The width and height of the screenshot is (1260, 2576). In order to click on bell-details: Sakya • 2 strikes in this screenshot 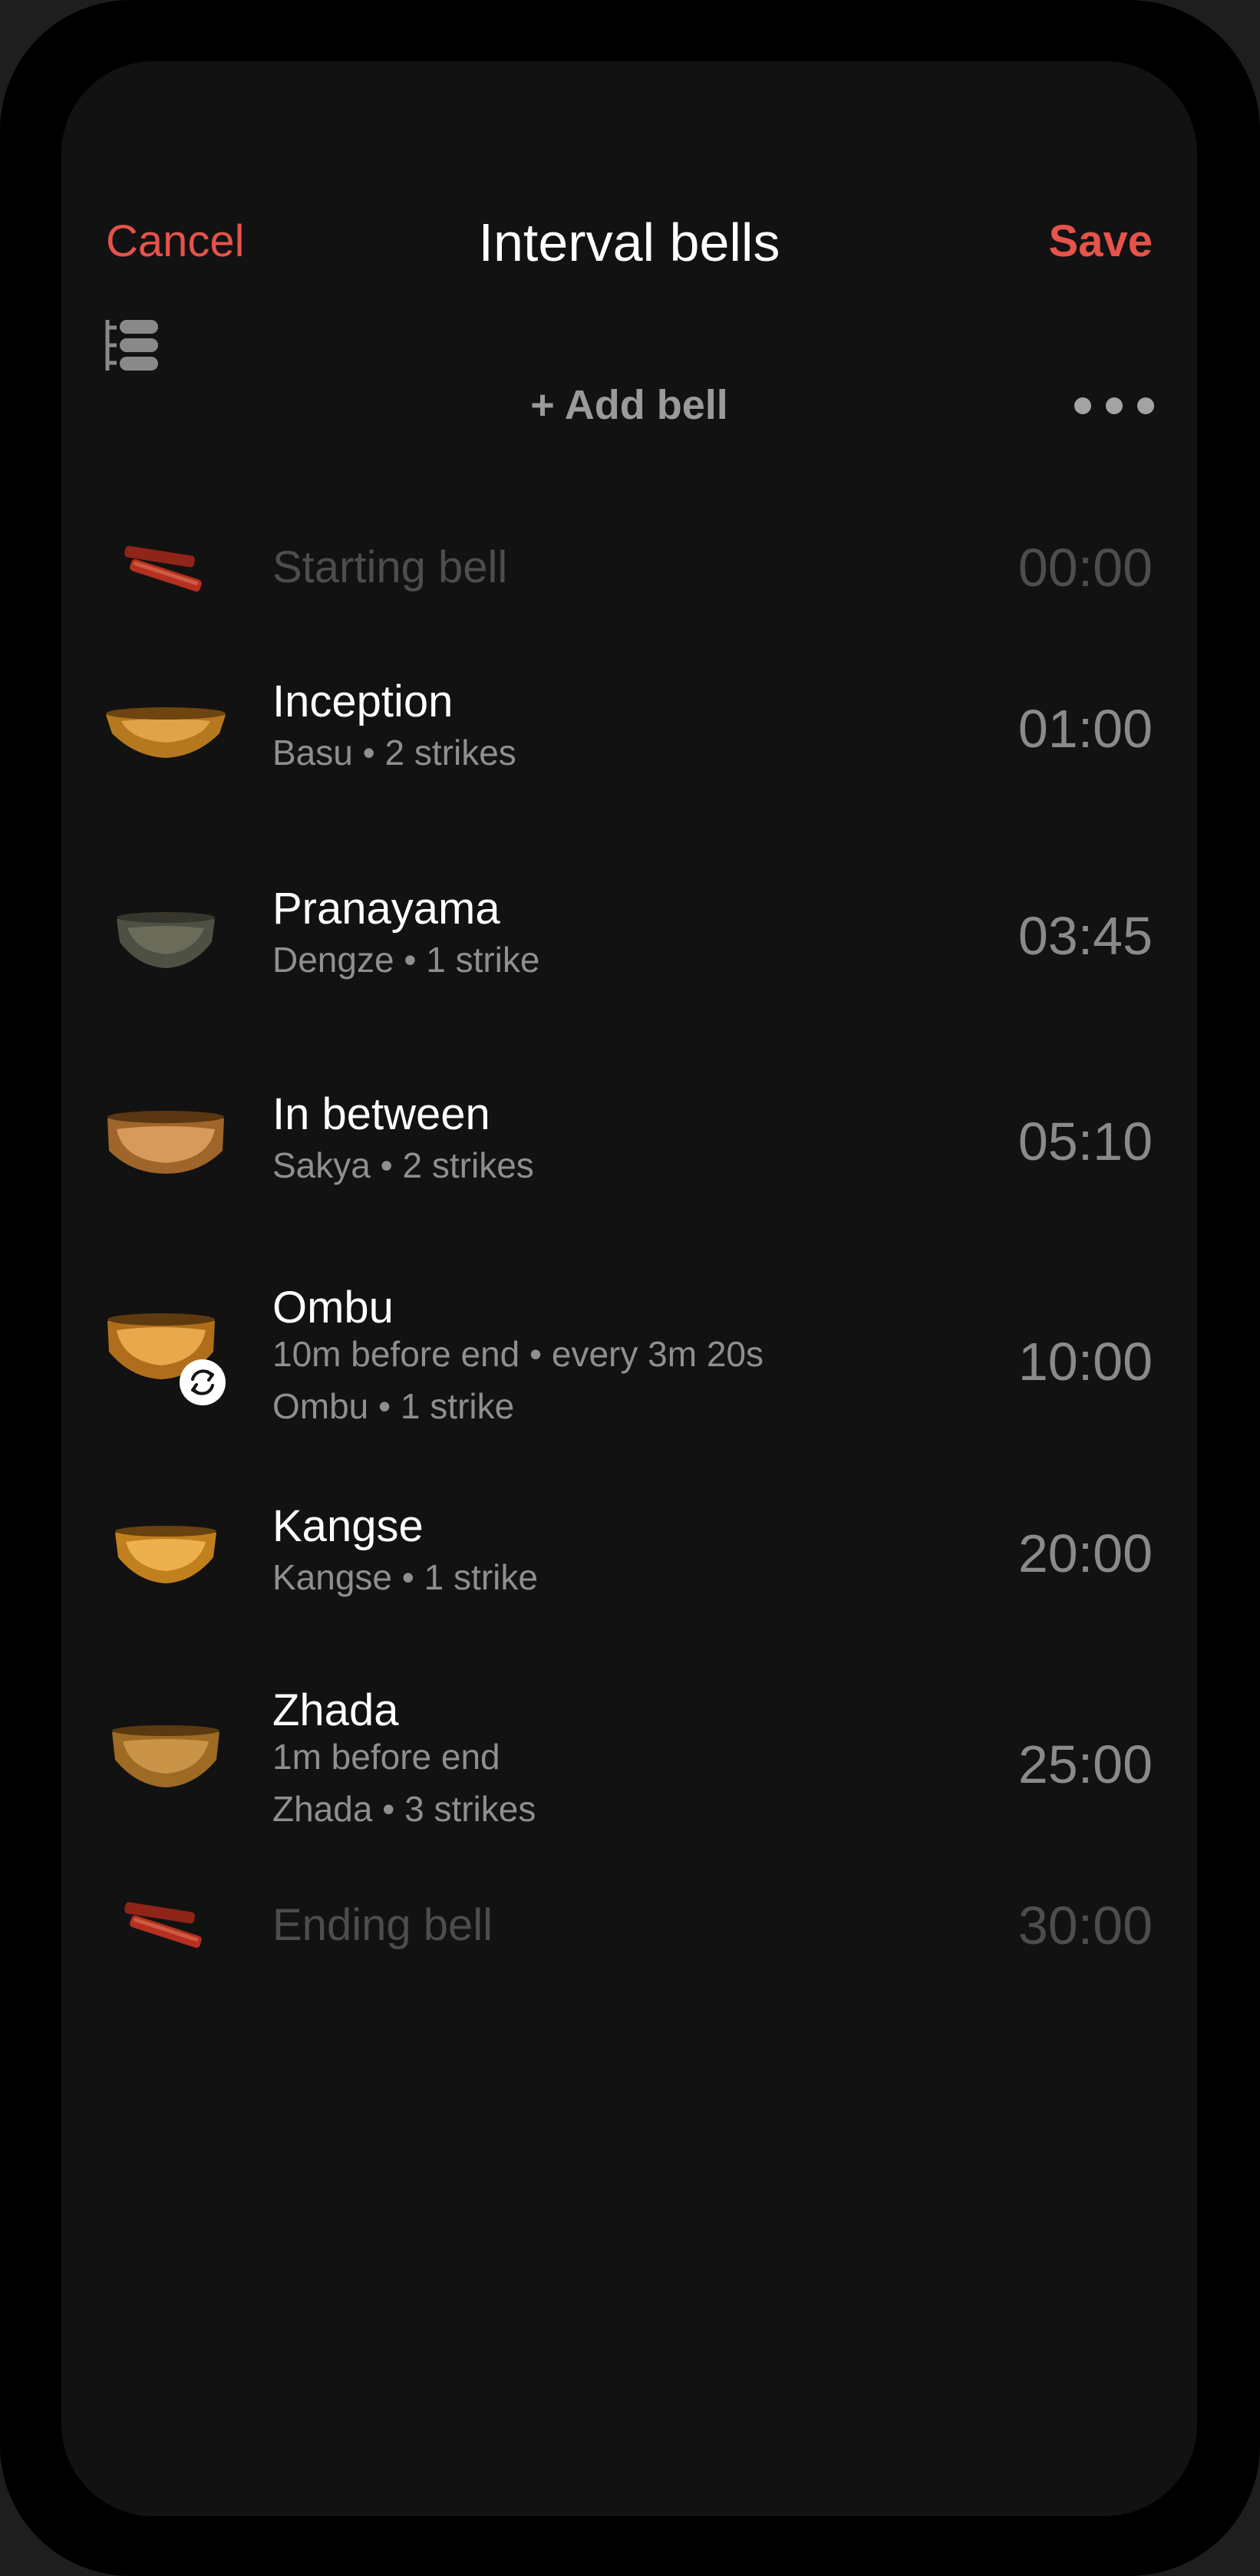, I will do `click(403, 1165)`.